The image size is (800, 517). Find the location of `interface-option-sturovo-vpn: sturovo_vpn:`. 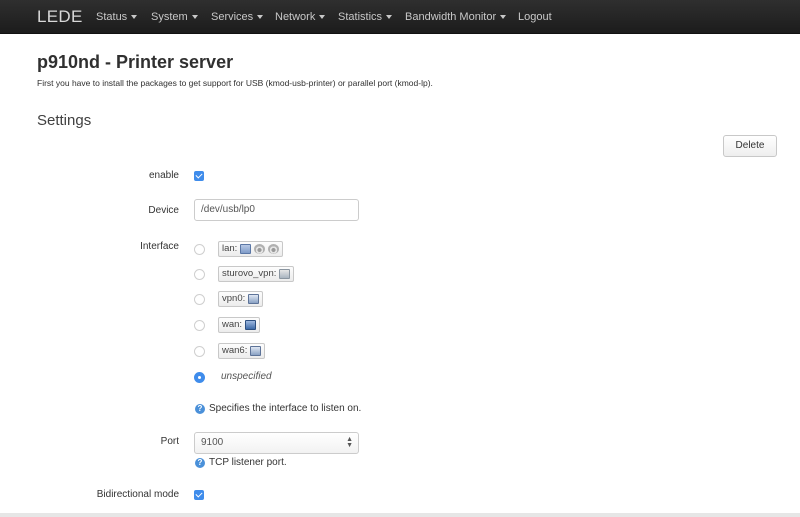

interface-option-sturovo-vpn: sturovo_vpn: is located at coordinates (256, 274).